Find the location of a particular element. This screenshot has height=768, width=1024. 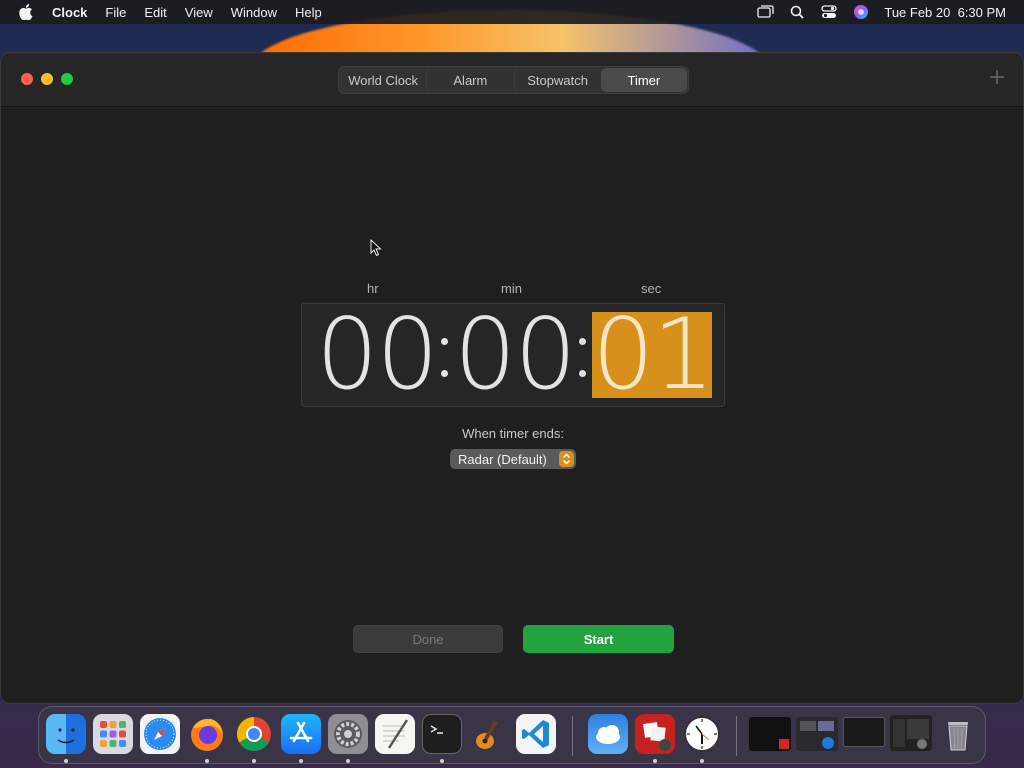

when-timer-ends-label: When timer ends: is located at coordinates (513, 433).